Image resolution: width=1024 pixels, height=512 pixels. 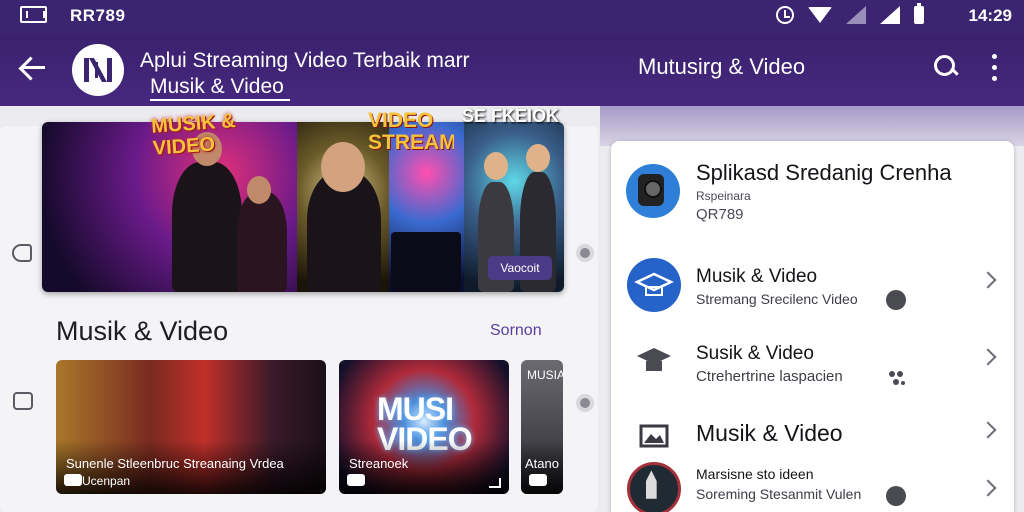 What do you see at coordinates (193, 134) in the screenshot?
I see `hero-headline: MUSIK & VIDEO` at bounding box center [193, 134].